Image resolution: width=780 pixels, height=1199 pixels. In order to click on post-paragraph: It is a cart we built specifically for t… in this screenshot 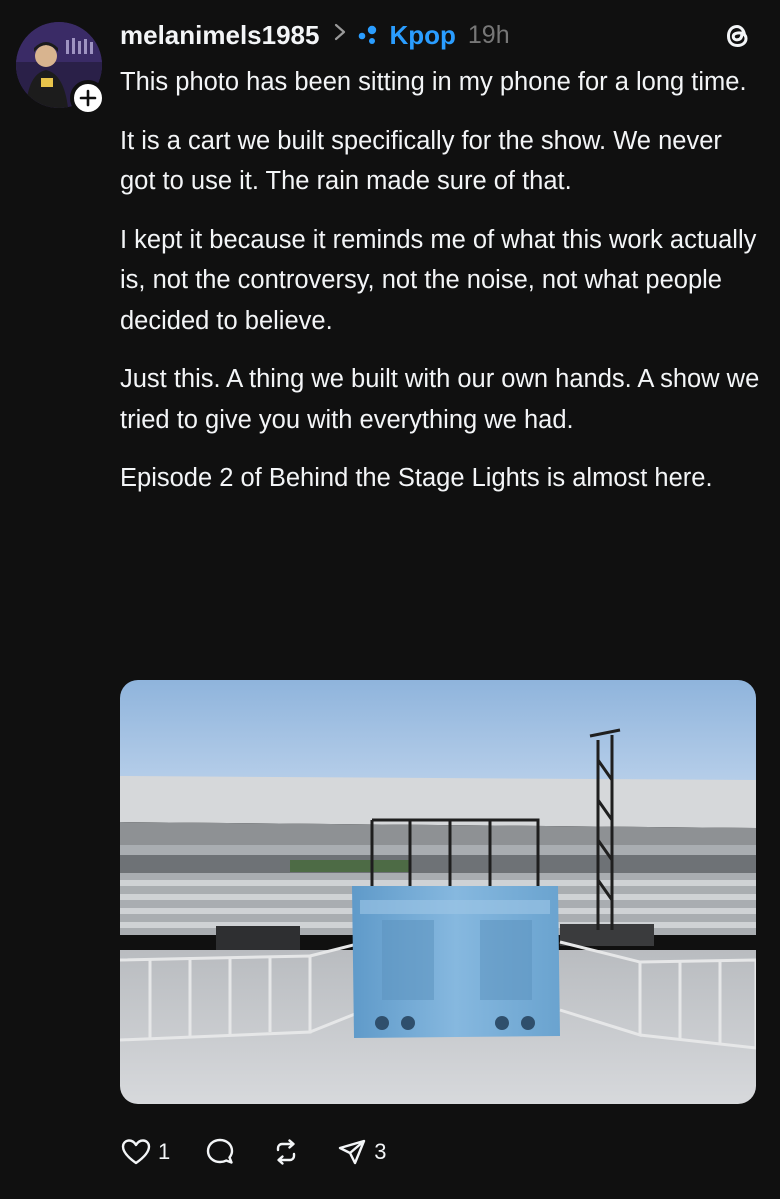, I will do `click(421, 161)`.